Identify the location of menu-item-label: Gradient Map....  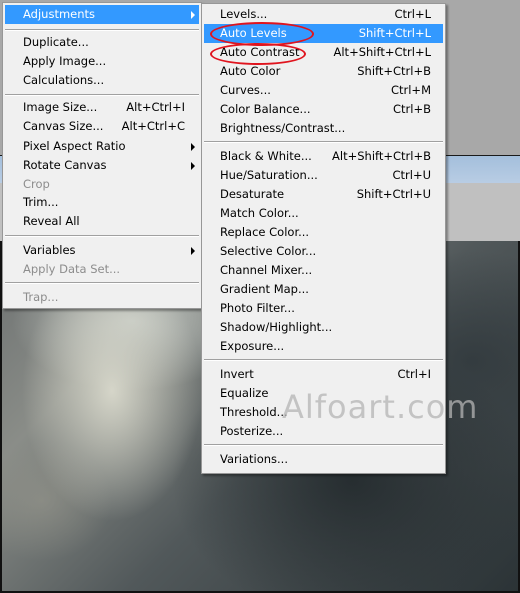
(264, 289).